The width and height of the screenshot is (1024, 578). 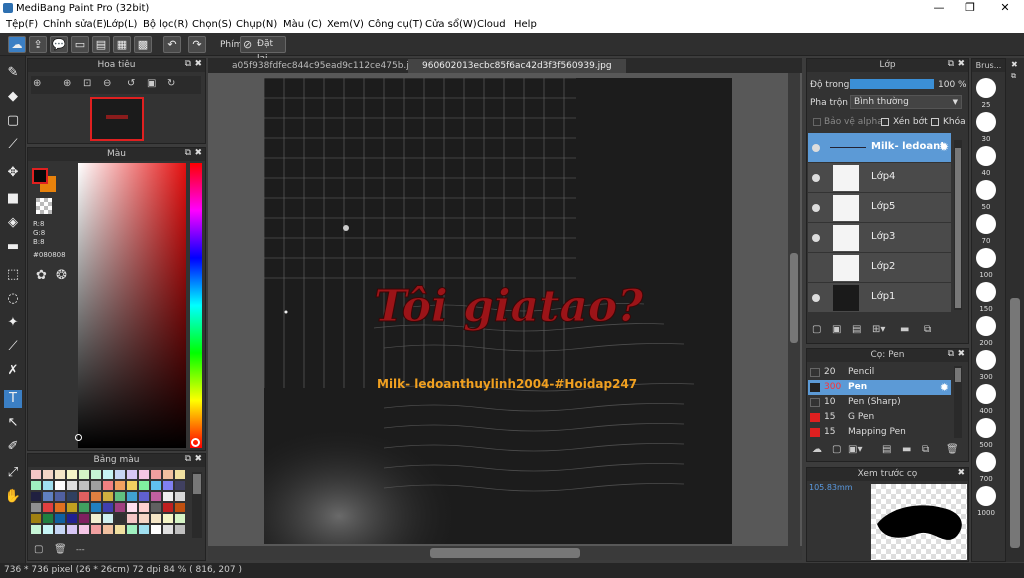 What do you see at coordinates (879, 148) in the screenshot?
I see `layer-row: Milk- ledoant ✹` at bounding box center [879, 148].